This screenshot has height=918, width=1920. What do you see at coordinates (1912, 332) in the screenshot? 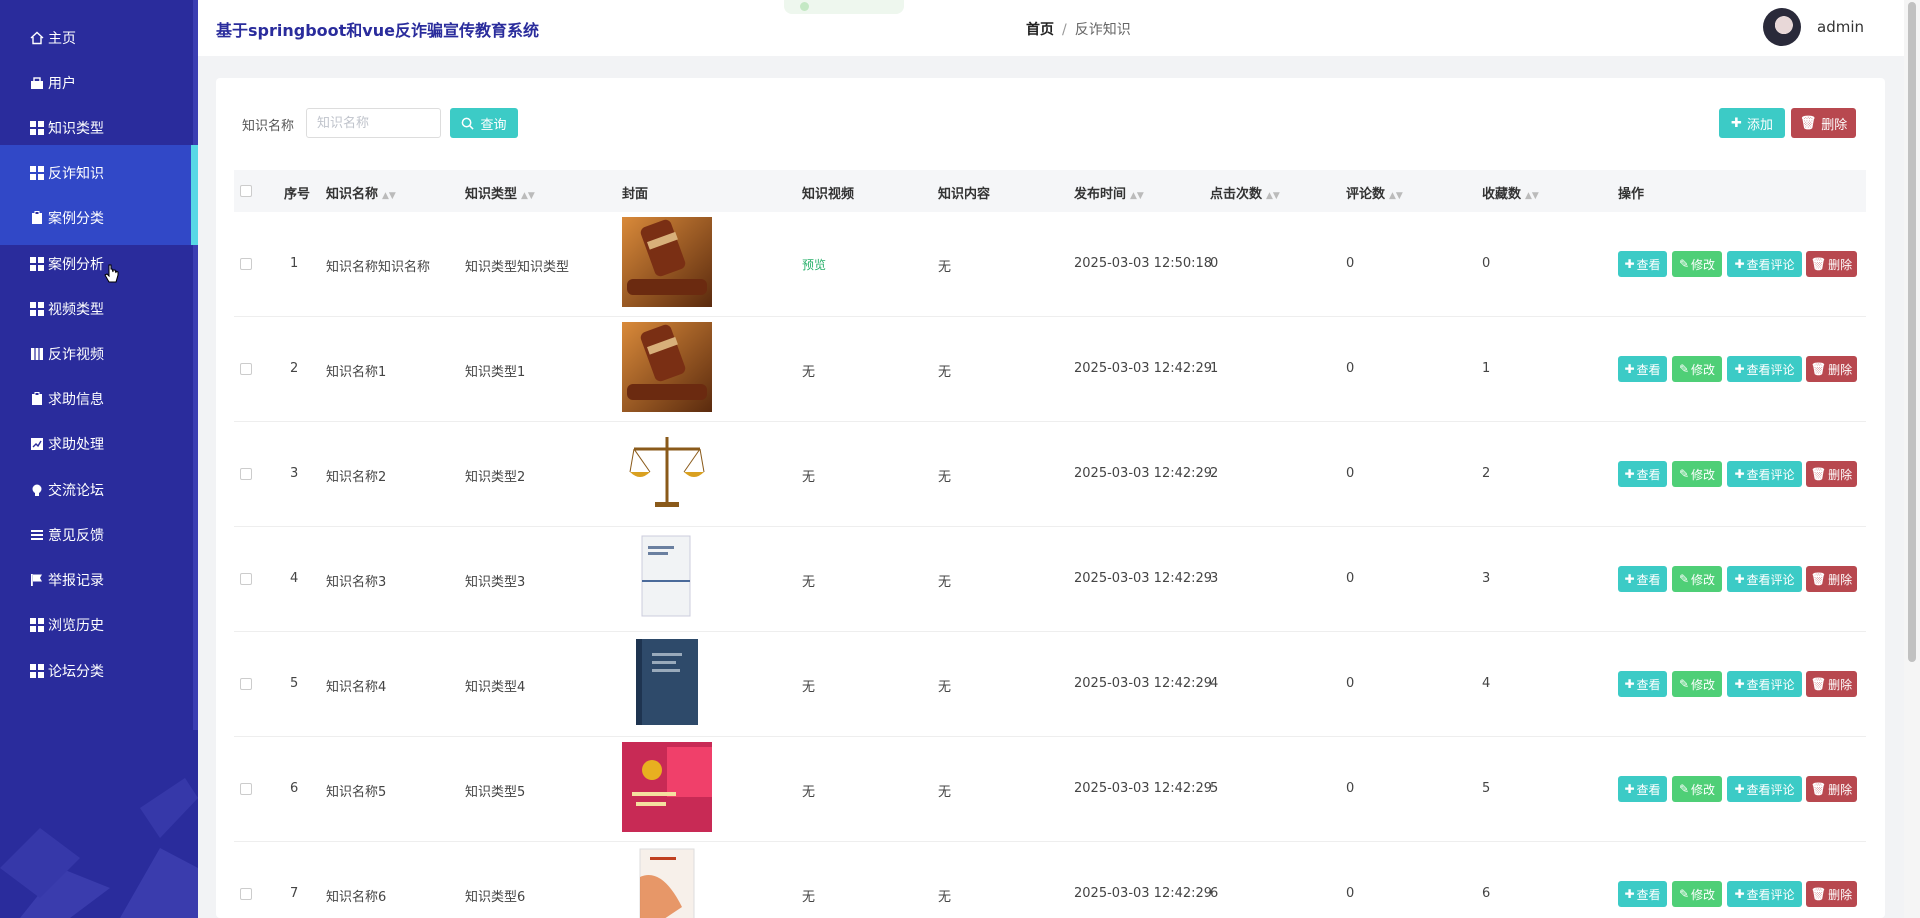
I see `page-scrollbar-thumb` at bounding box center [1912, 332].